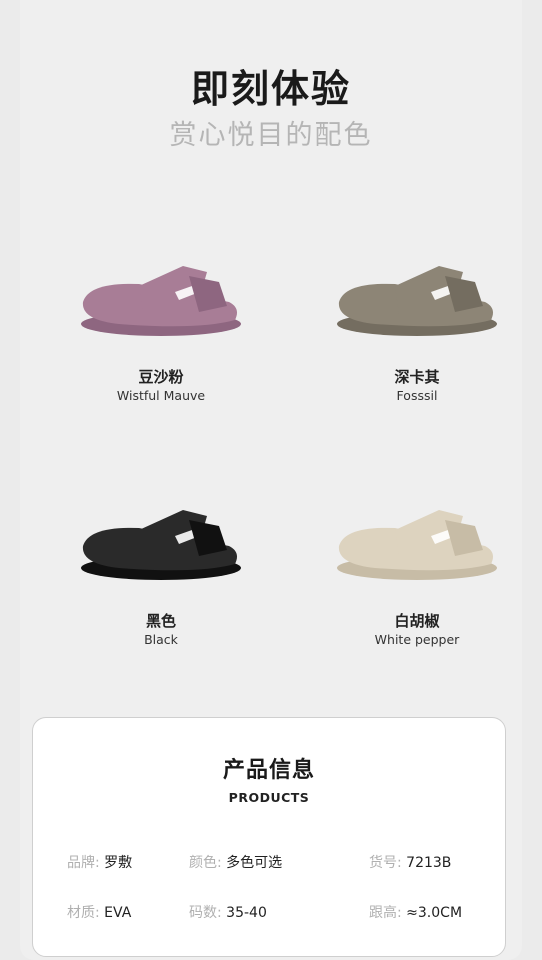 The image size is (542, 960). What do you see at coordinates (268, 770) in the screenshot?
I see `info-title: 产品信息` at bounding box center [268, 770].